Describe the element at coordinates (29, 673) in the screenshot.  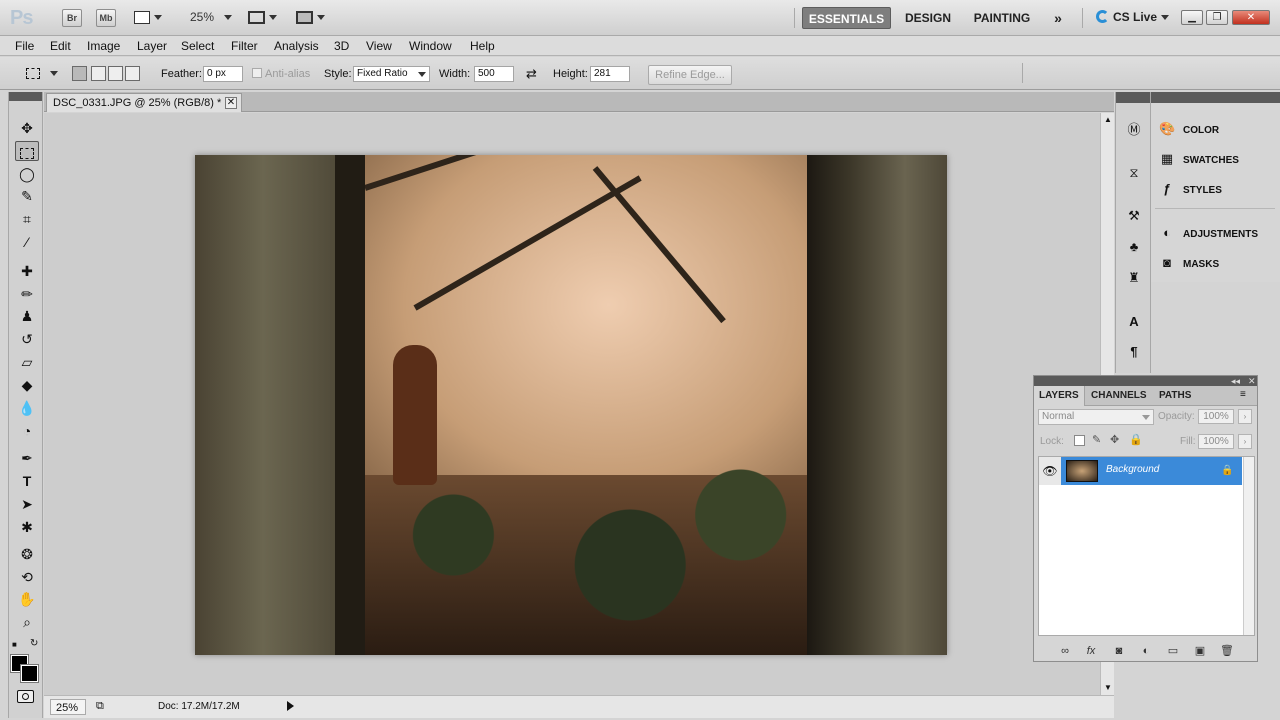
I see `background-color-swatch` at that location.